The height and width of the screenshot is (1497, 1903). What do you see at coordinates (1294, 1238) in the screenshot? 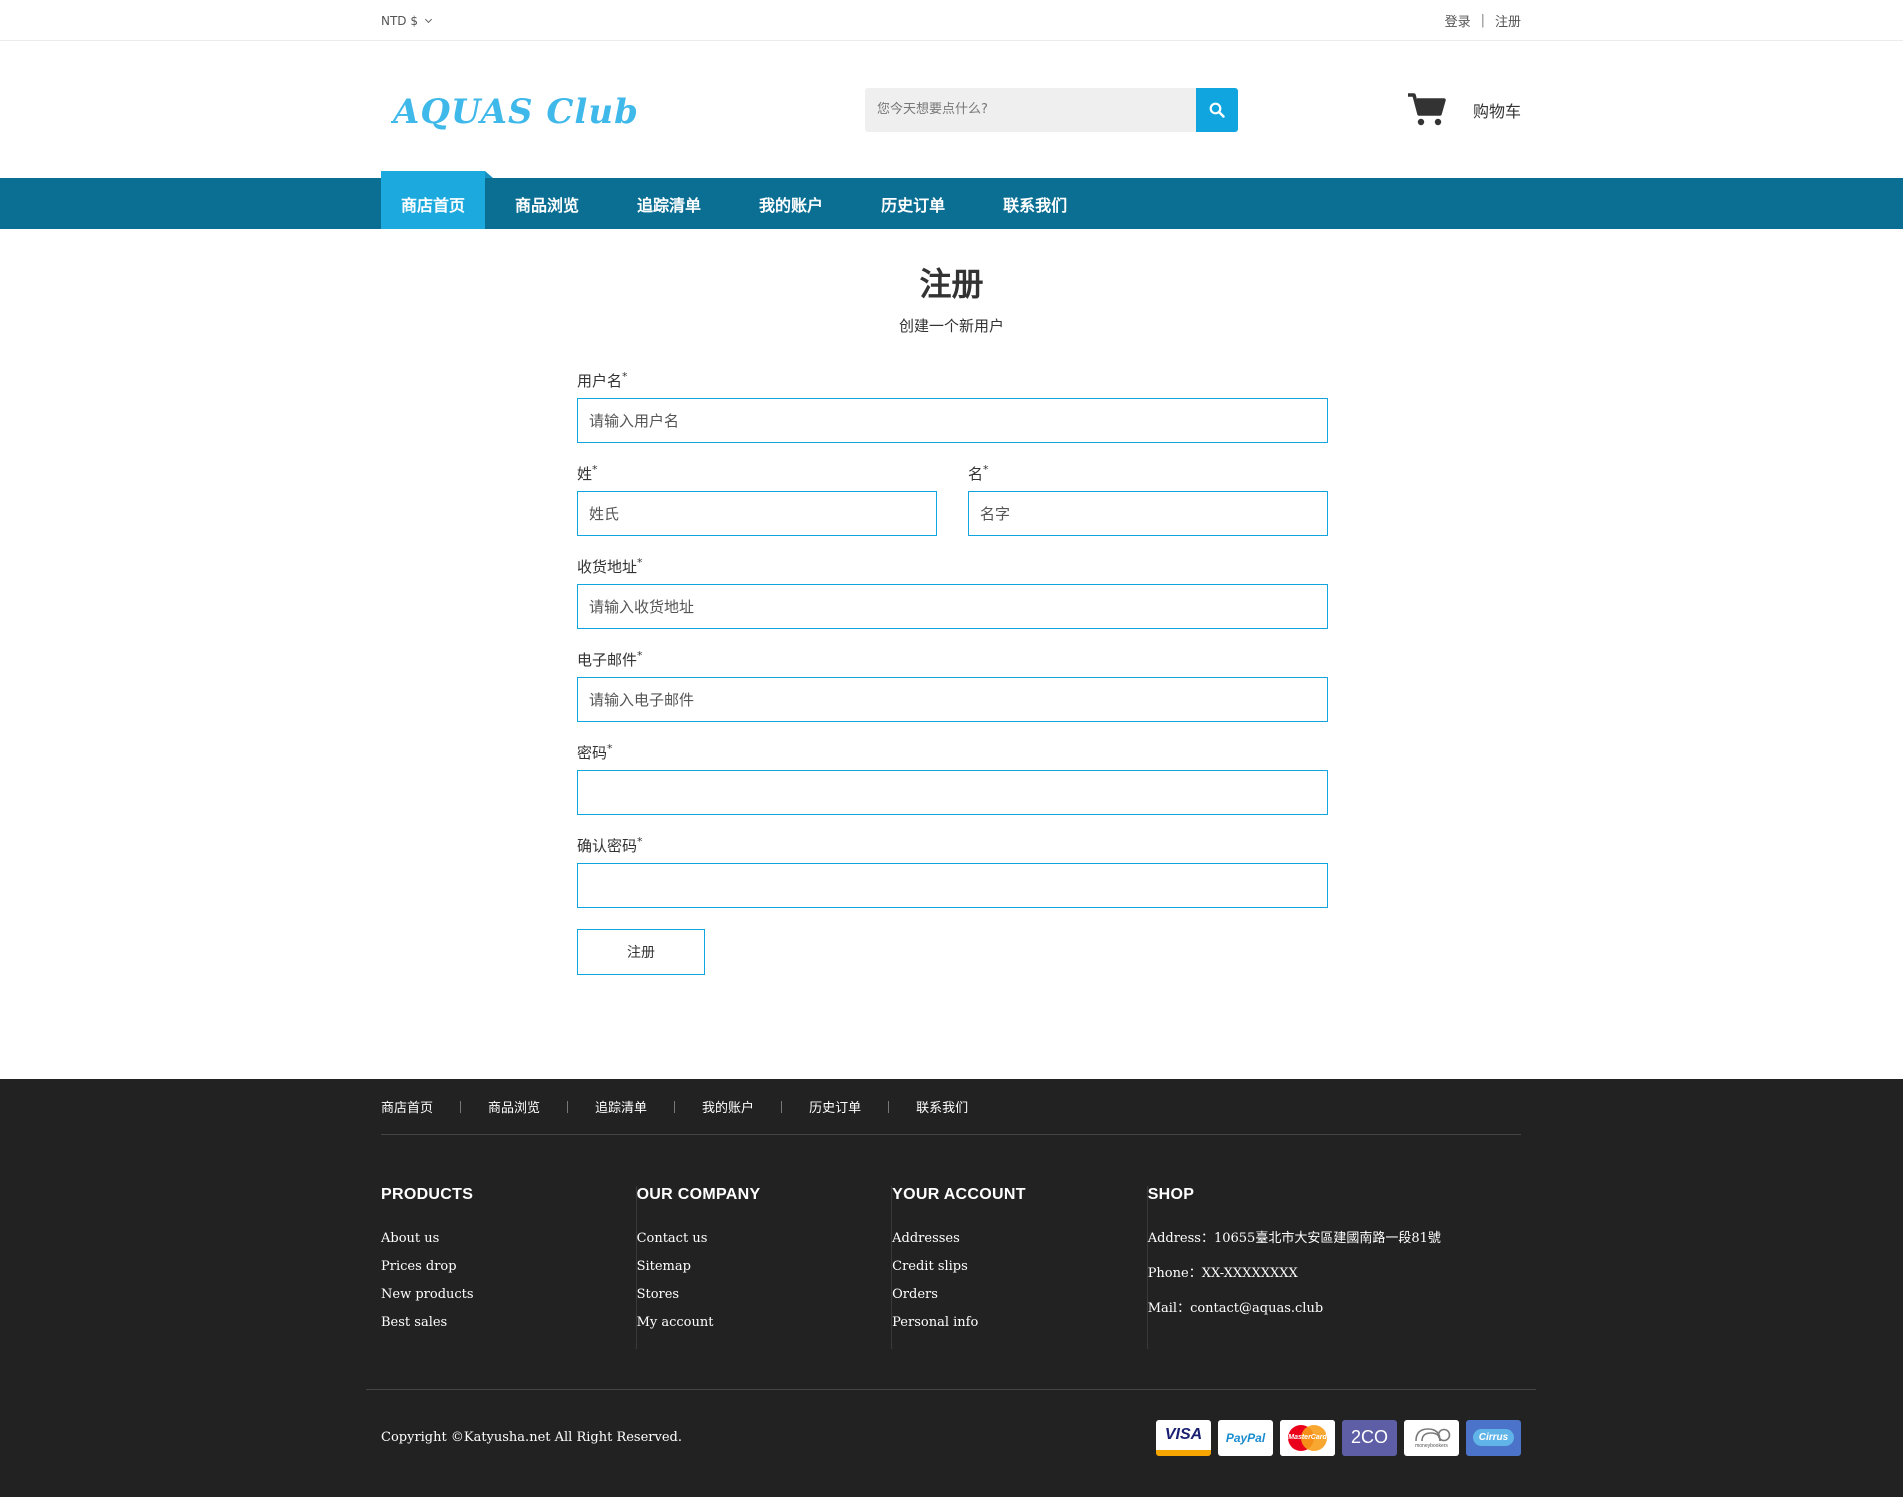
I see `shop-address: Address：10655臺北市大安區建國南路一段81號` at bounding box center [1294, 1238].